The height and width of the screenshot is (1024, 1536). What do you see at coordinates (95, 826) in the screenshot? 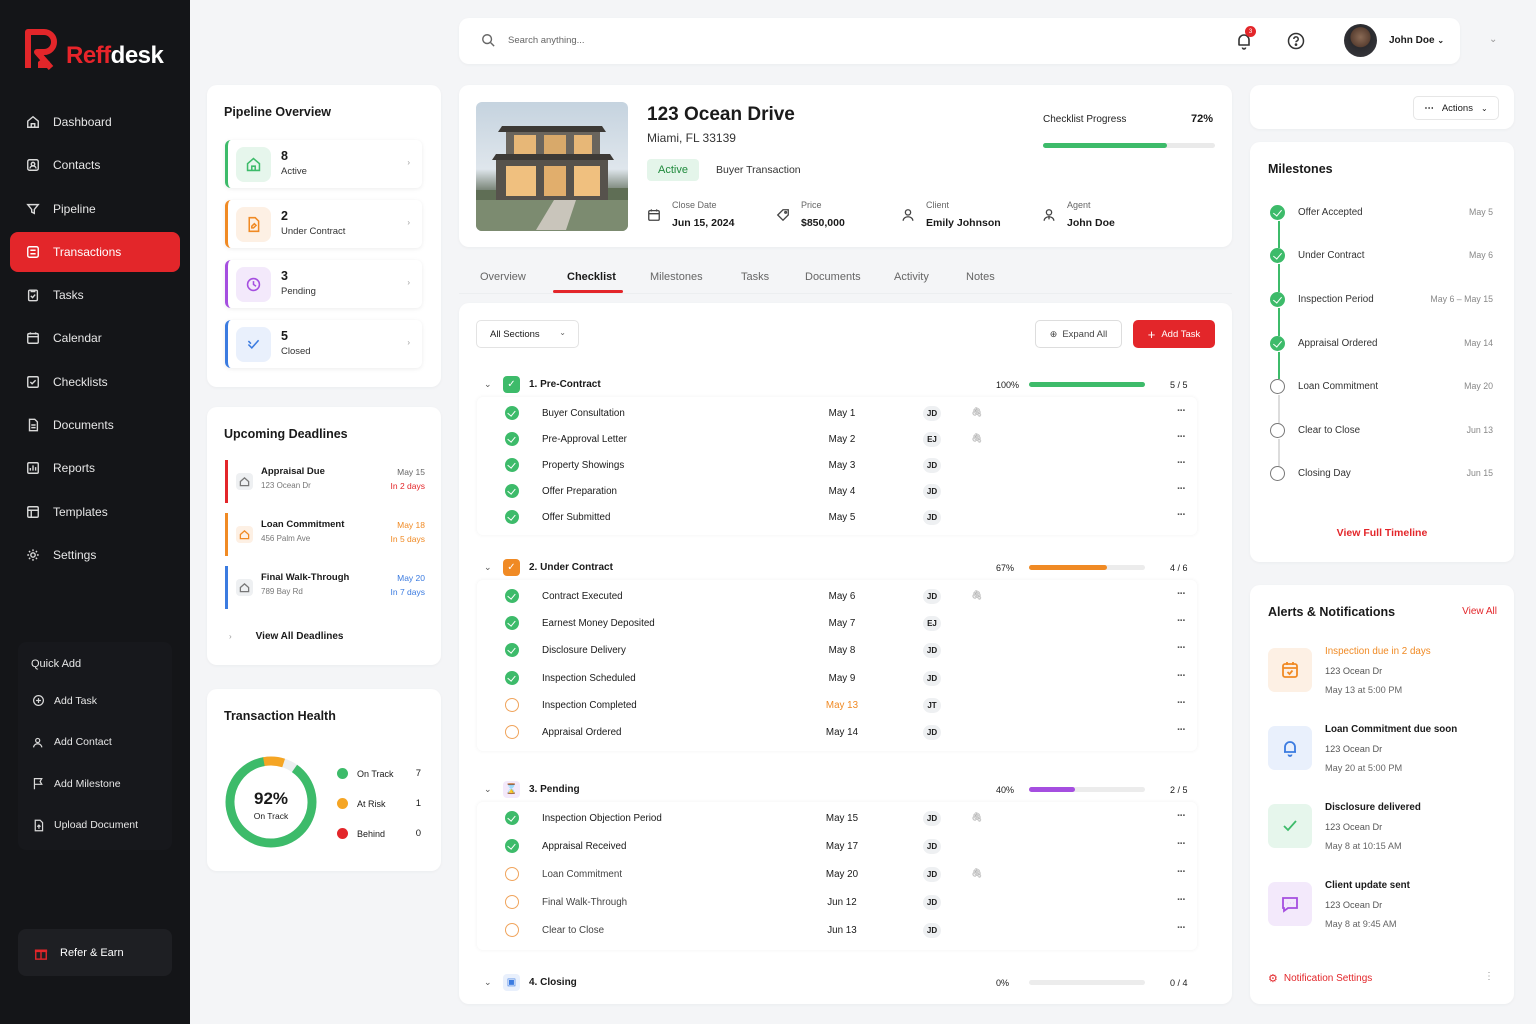
I see `quick-add-upload-document: Upload Document` at bounding box center [95, 826].